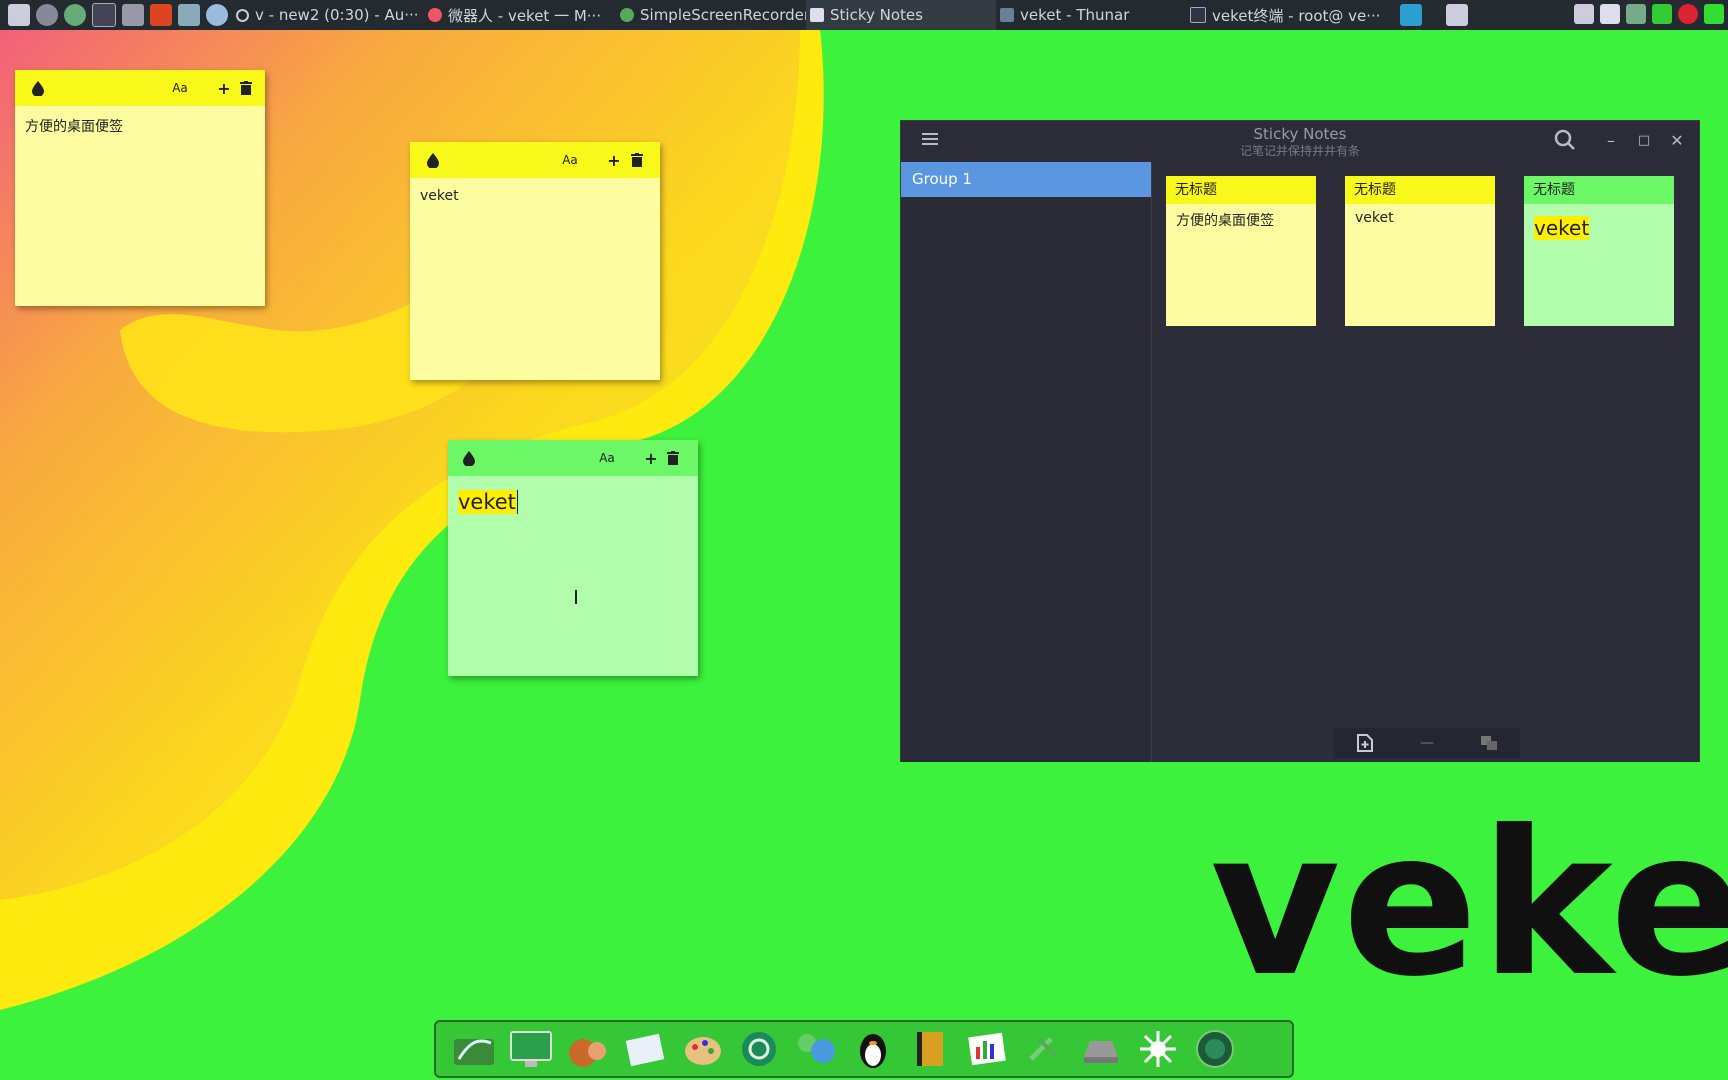  What do you see at coordinates (1636, 14) in the screenshot?
I see `network-tray-icon` at bounding box center [1636, 14].